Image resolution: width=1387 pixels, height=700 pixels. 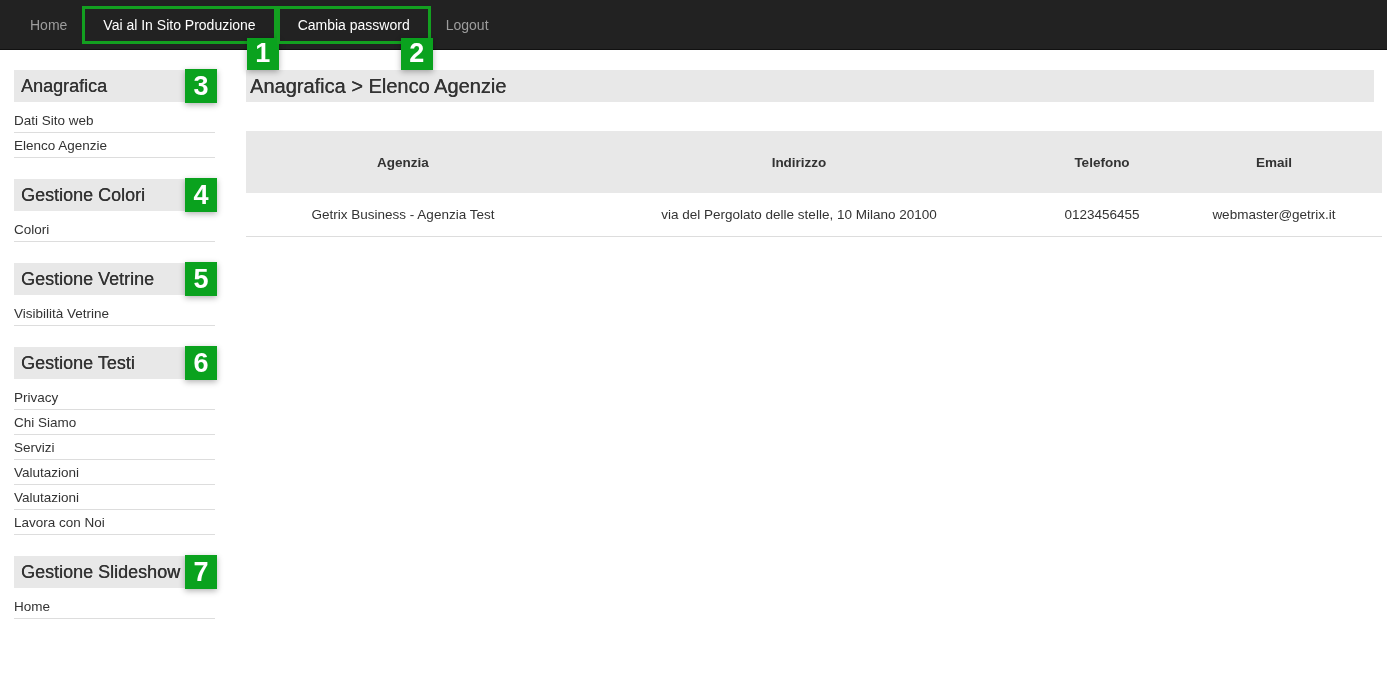 I want to click on sidebar-link: Lavora con Noi, so click(x=114, y=522).